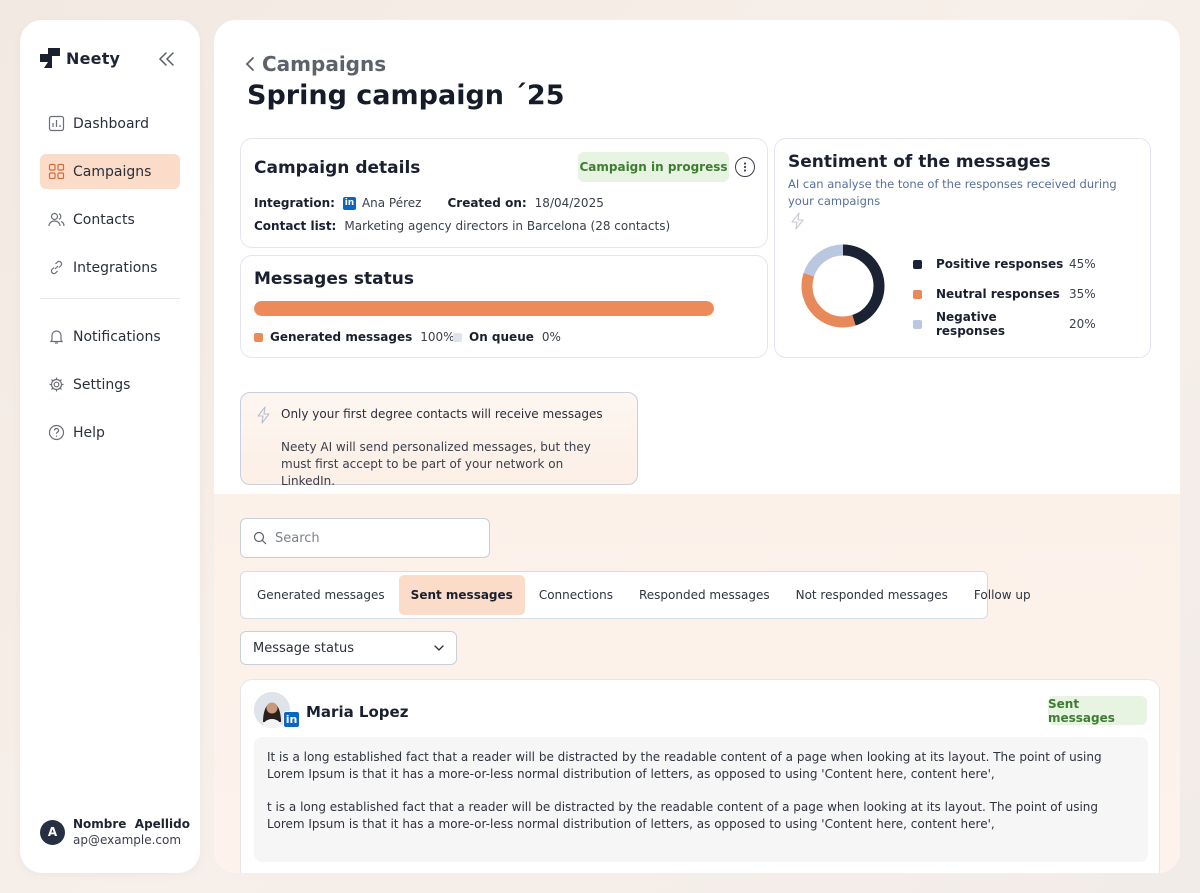  What do you see at coordinates (321, 595) in the screenshot?
I see `tab-generated-messages: Generated messages` at bounding box center [321, 595].